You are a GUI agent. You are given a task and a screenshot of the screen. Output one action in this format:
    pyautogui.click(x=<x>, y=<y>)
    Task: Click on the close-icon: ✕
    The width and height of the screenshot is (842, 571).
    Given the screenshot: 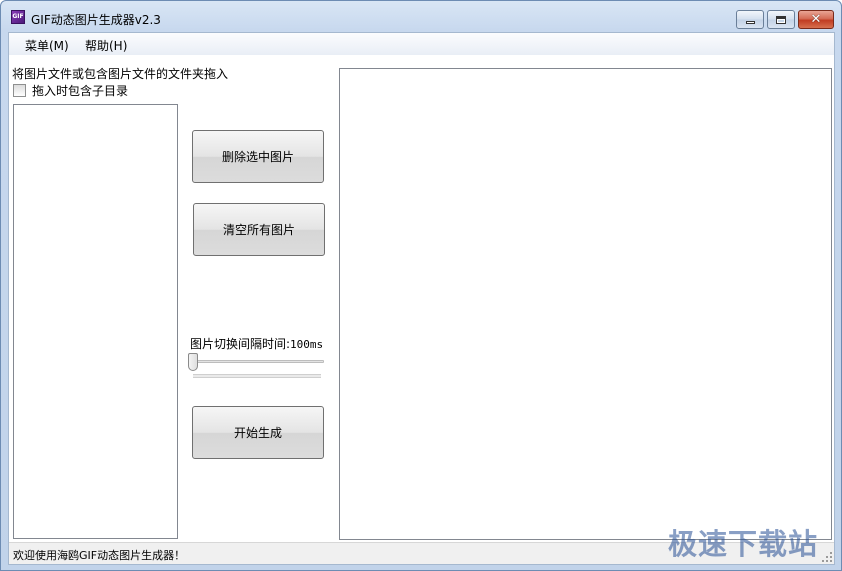 What is the action you would take?
    pyautogui.click(x=816, y=19)
    